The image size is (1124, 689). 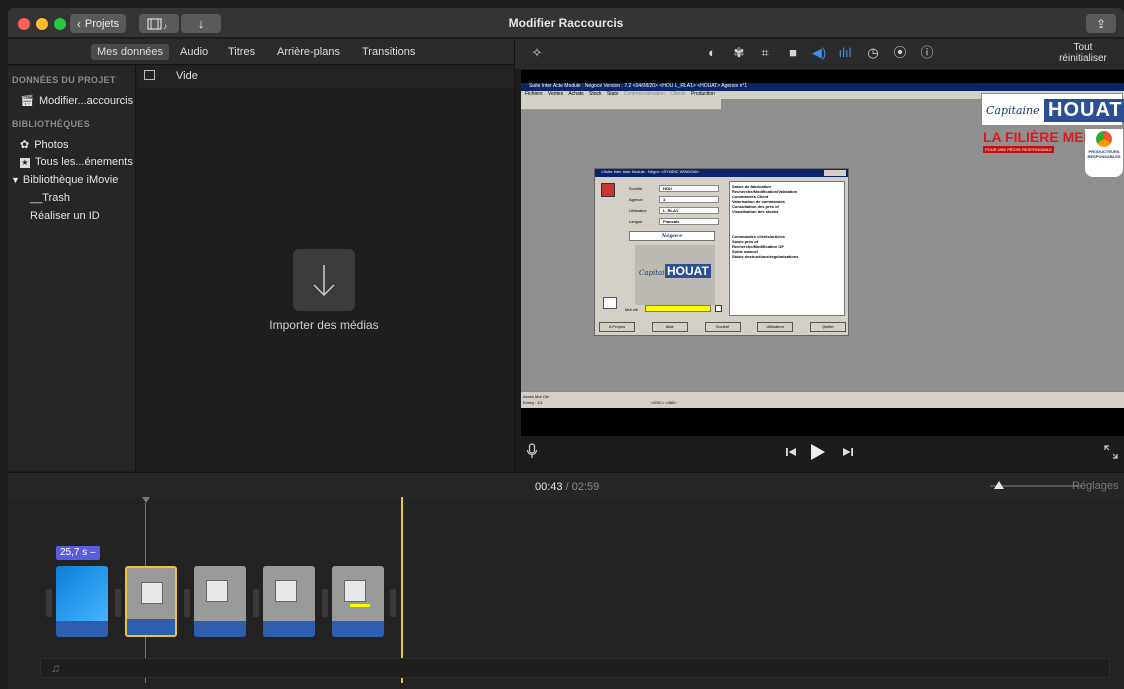 I want to click on settings-button: Réglages, so click(x=1095, y=486).